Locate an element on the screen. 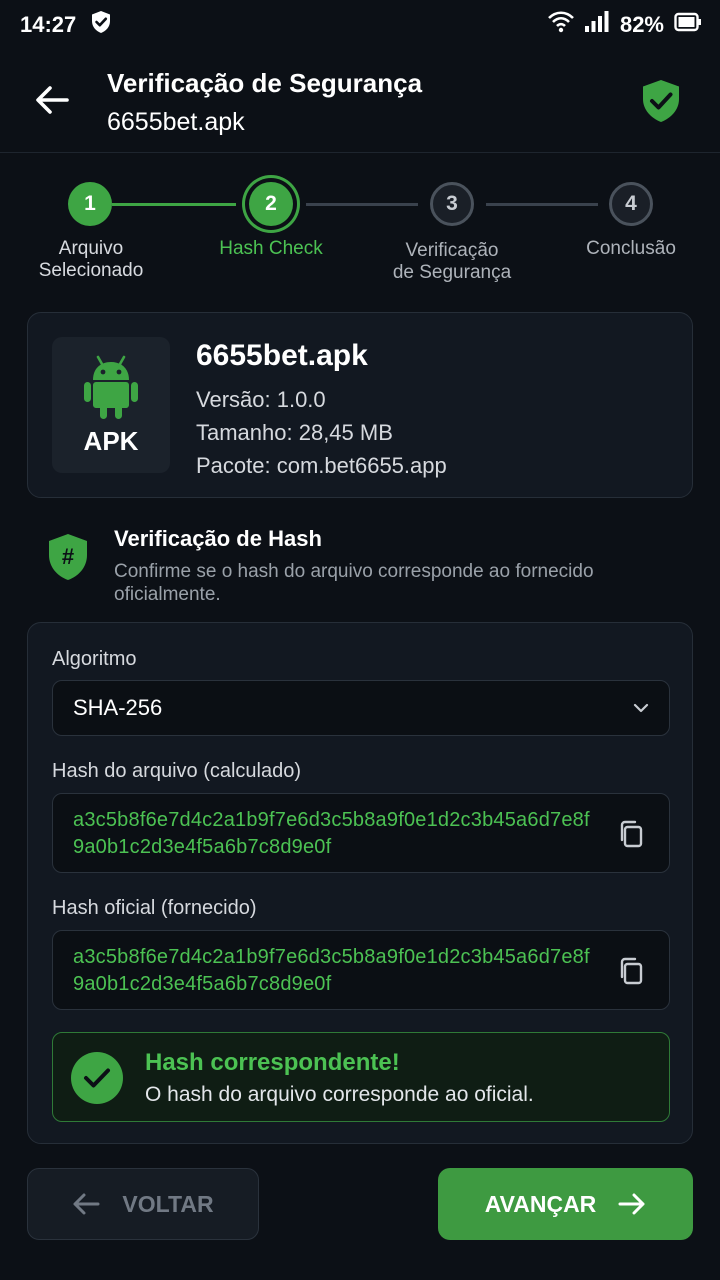 This screenshot has width=720, height=1280. file-size: Tamanho: 28,45 MB is located at coordinates (294, 432).